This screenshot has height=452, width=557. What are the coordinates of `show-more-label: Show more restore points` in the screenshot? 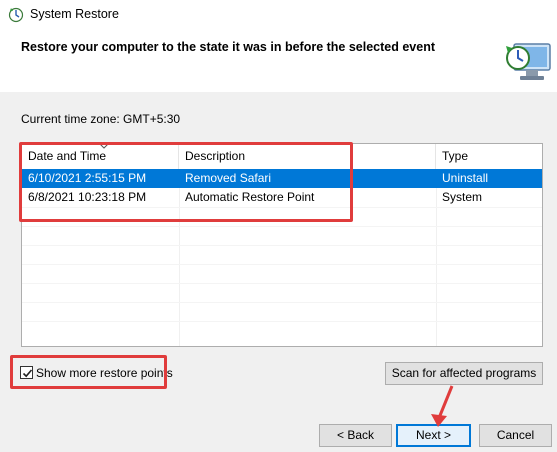 It's located at (104, 373).